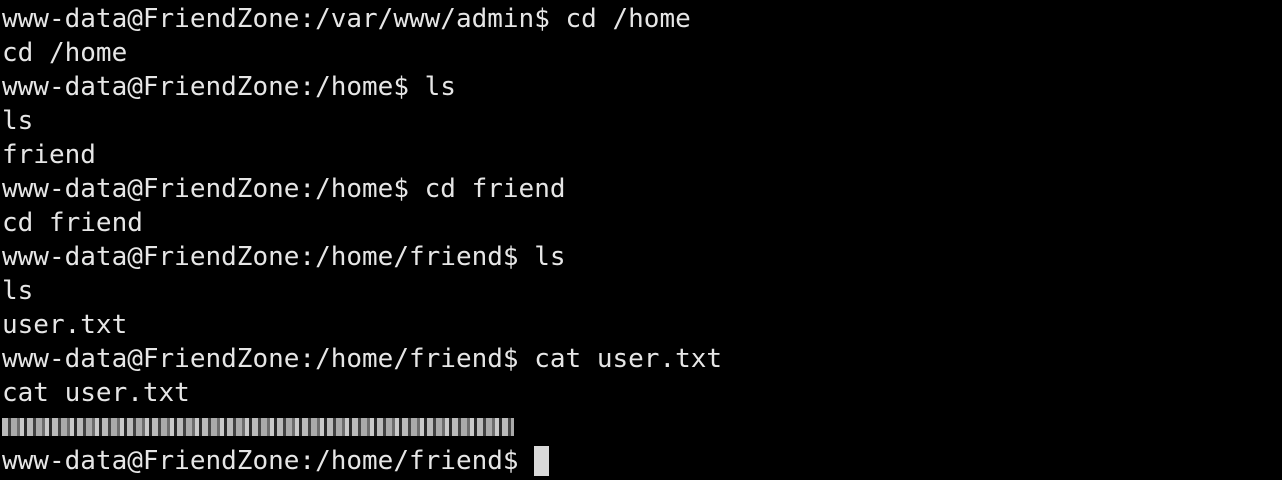  Describe the element at coordinates (65, 53) in the screenshot. I see `terminal-line: cd /home` at that location.